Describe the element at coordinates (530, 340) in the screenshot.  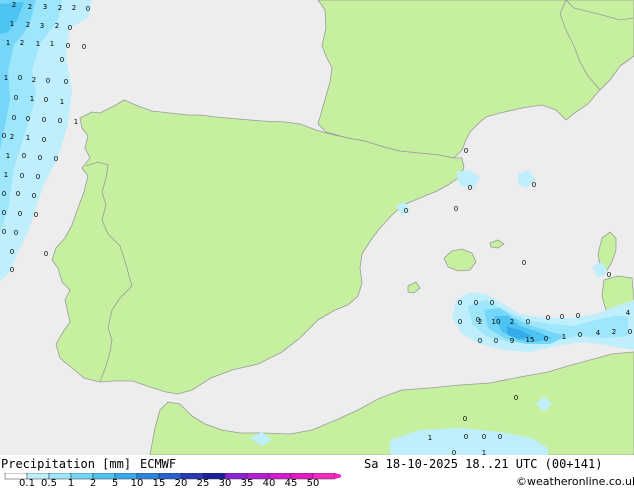
I see `precip-value: 15` at that location.